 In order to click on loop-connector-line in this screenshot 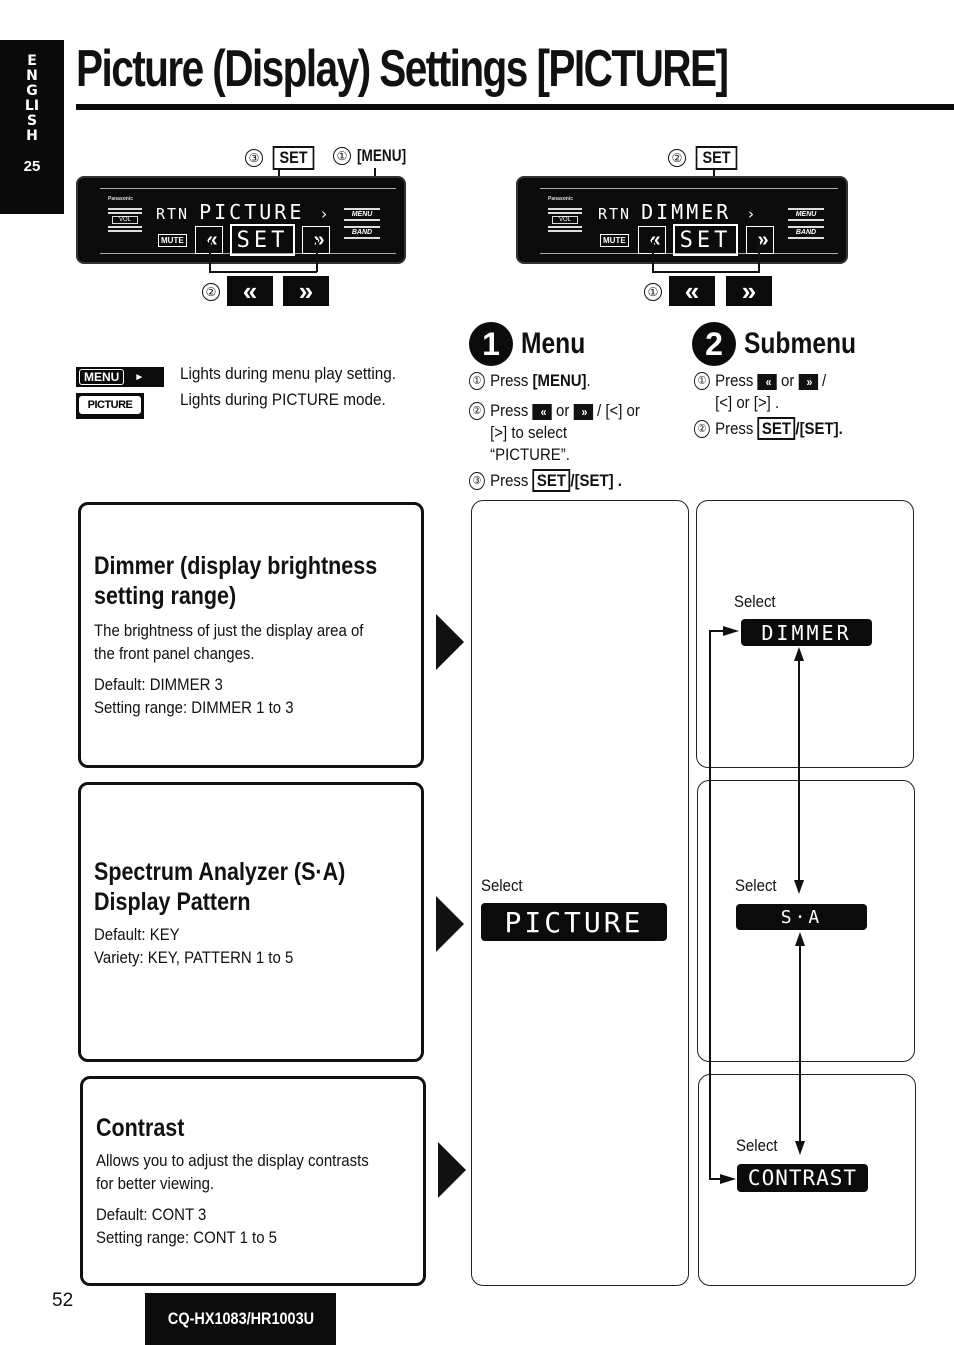, I will do `click(710, 905)`.